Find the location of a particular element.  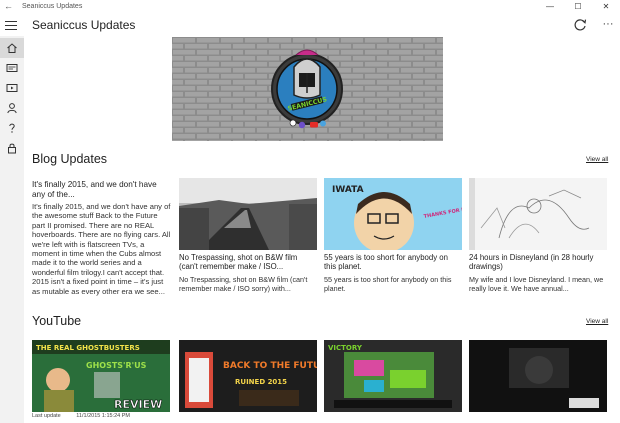

lock-icon is located at coordinates (12, 148).